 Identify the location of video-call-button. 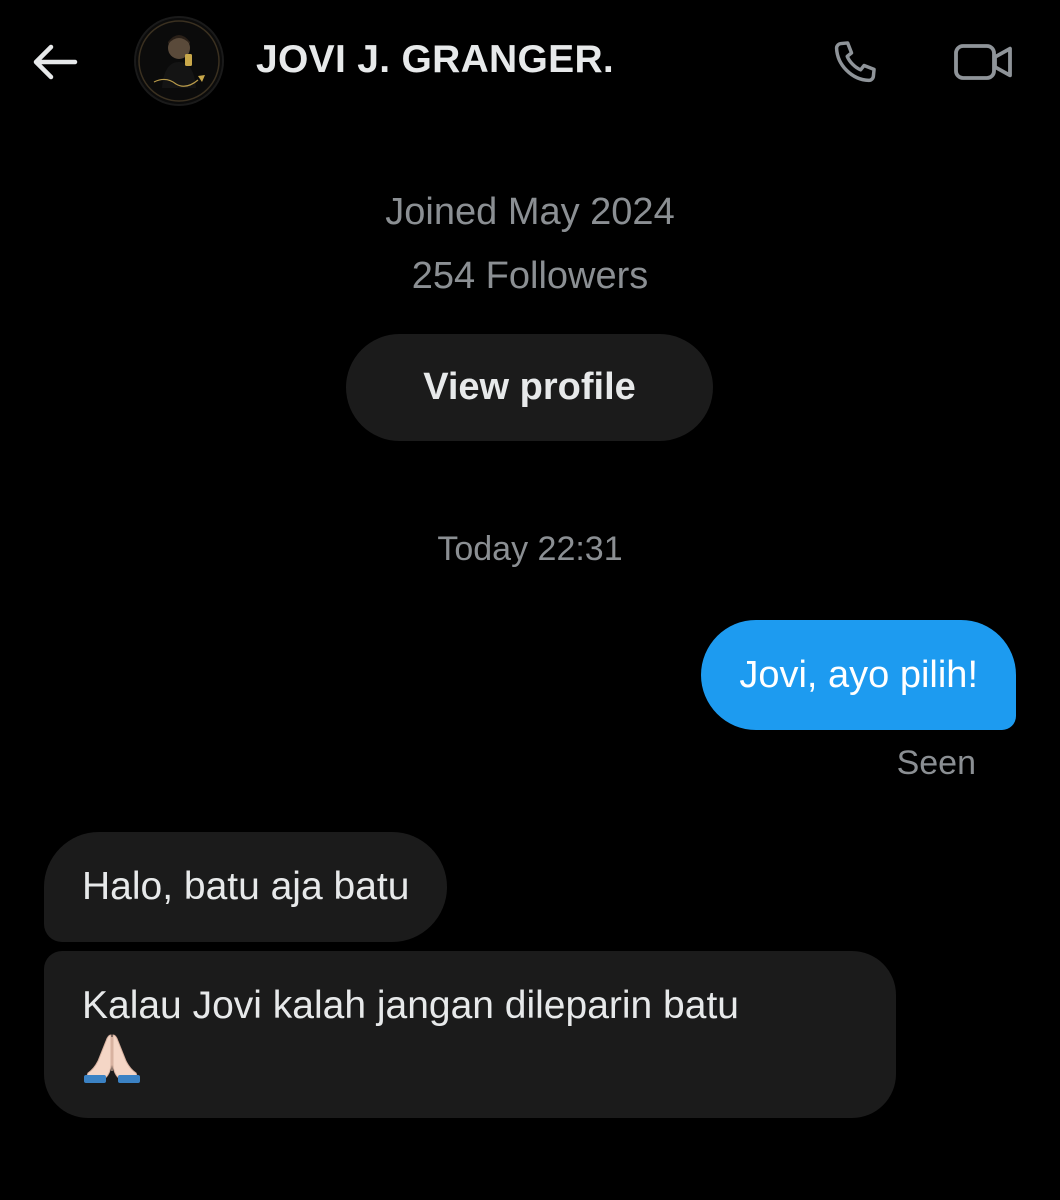
(984, 62).